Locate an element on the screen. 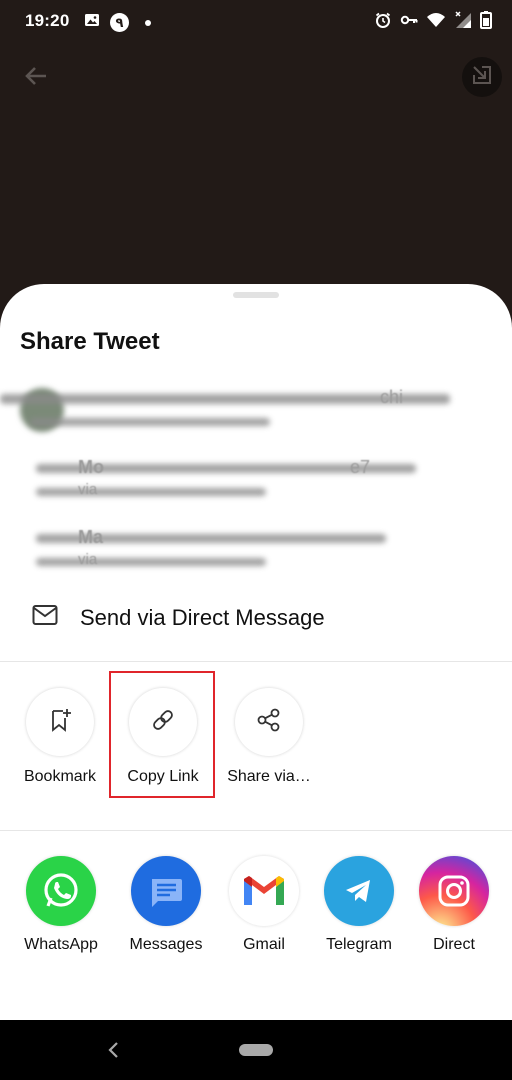  telegram-app-button: Telegram is located at coordinates (359, 905).